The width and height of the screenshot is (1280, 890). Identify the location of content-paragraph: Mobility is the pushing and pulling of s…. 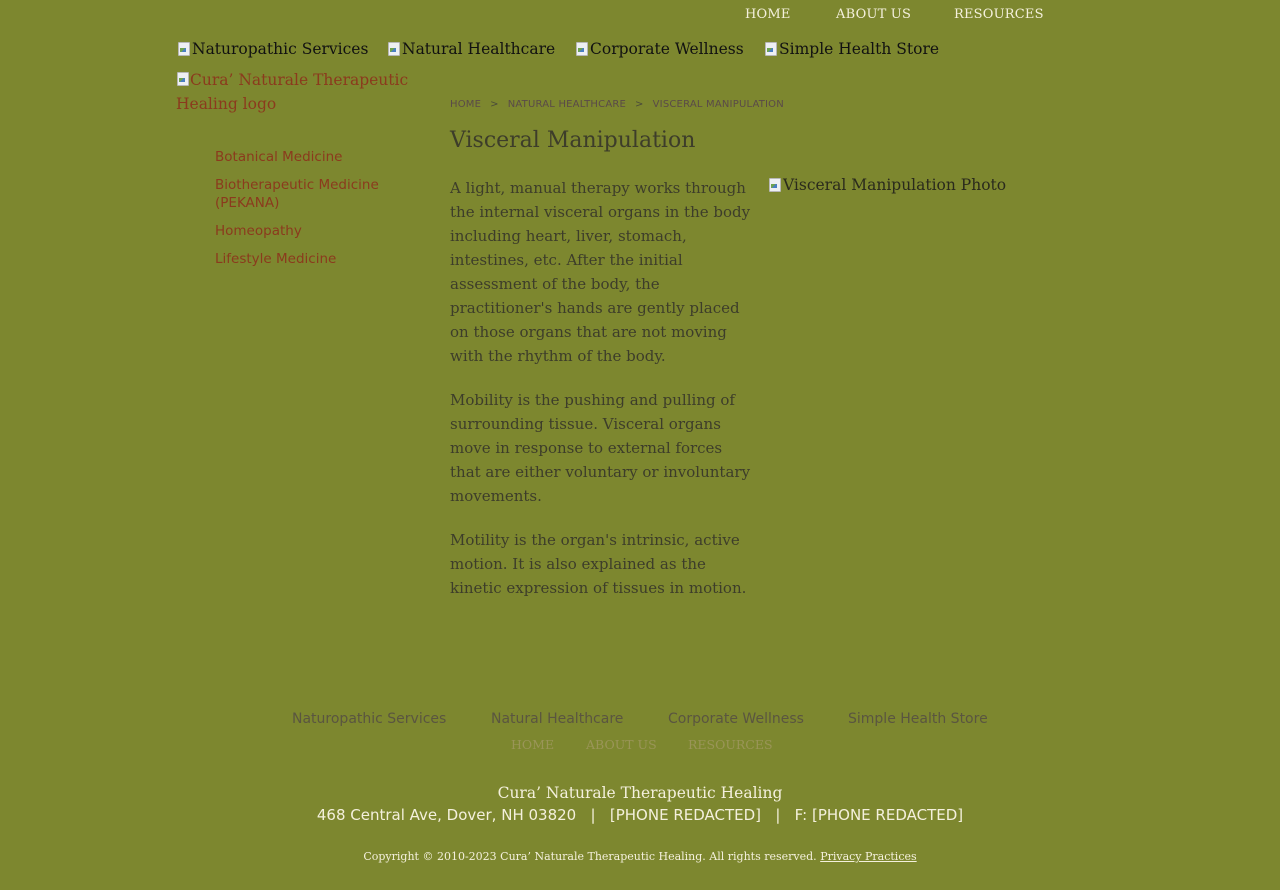
(600, 448).